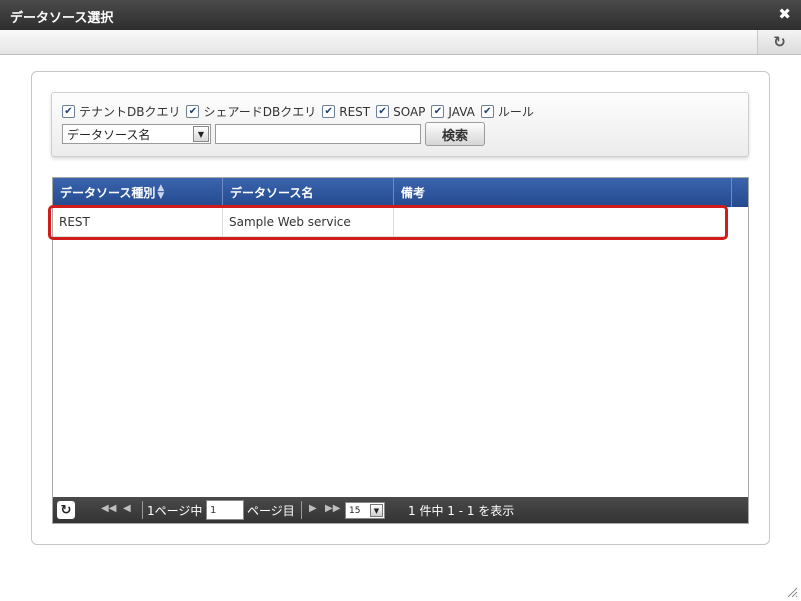 Image resolution: width=801 pixels, height=601 pixels. What do you see at coordinates (409, 111) in the screenshot?
I see `filter-label: SOAP` at bounding box center [409, 111].